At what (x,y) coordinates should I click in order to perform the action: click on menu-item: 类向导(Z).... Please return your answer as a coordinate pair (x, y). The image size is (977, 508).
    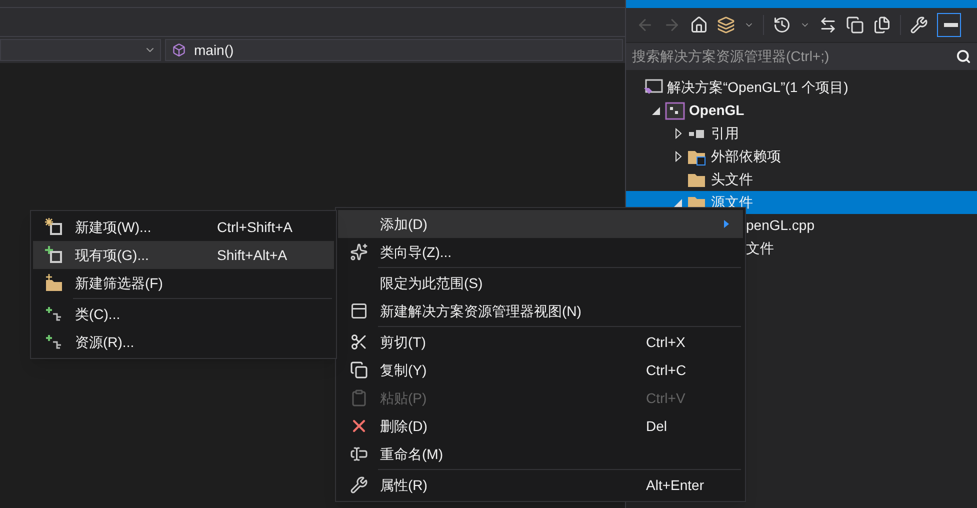
    Looking at the image, I should click on (540, 252).